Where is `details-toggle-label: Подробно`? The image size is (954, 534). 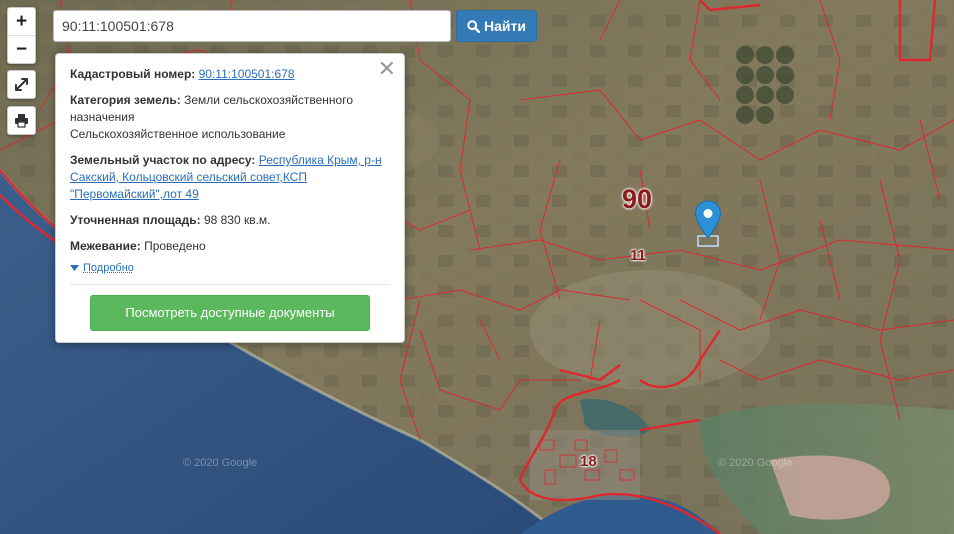 details-toggle-label: Подробно is located at coordinates (108, 268).